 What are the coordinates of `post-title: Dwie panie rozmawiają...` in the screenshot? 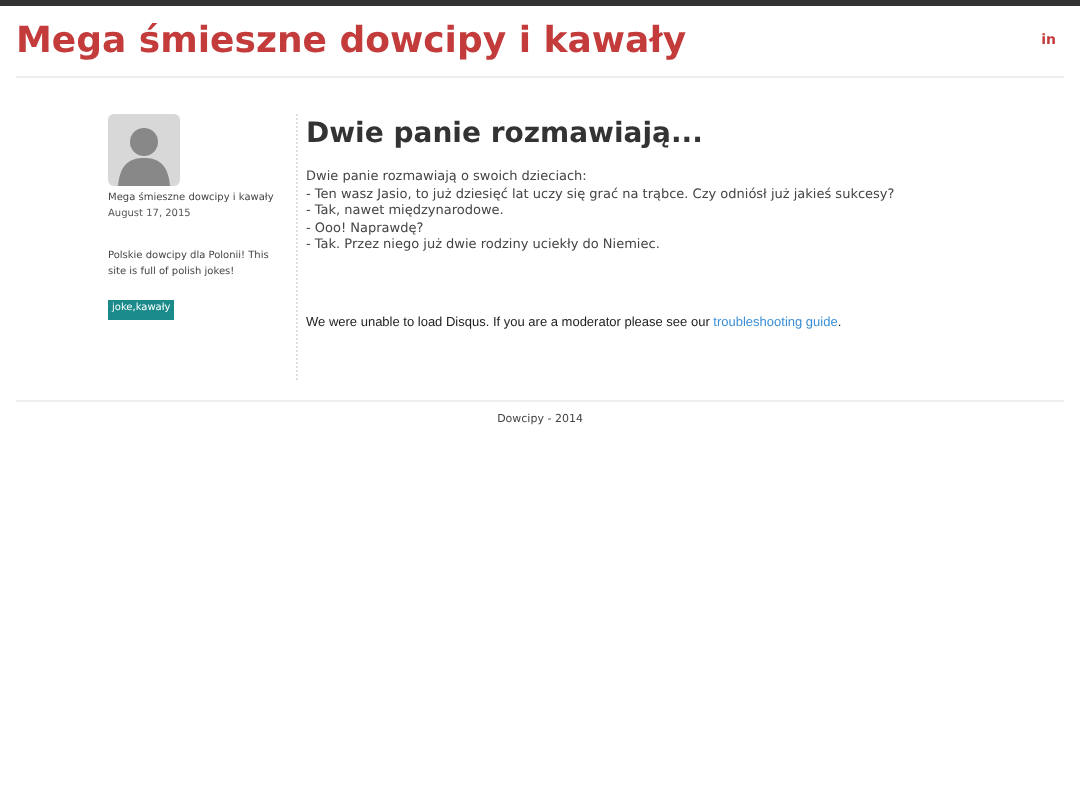 It's located at (505, 134).